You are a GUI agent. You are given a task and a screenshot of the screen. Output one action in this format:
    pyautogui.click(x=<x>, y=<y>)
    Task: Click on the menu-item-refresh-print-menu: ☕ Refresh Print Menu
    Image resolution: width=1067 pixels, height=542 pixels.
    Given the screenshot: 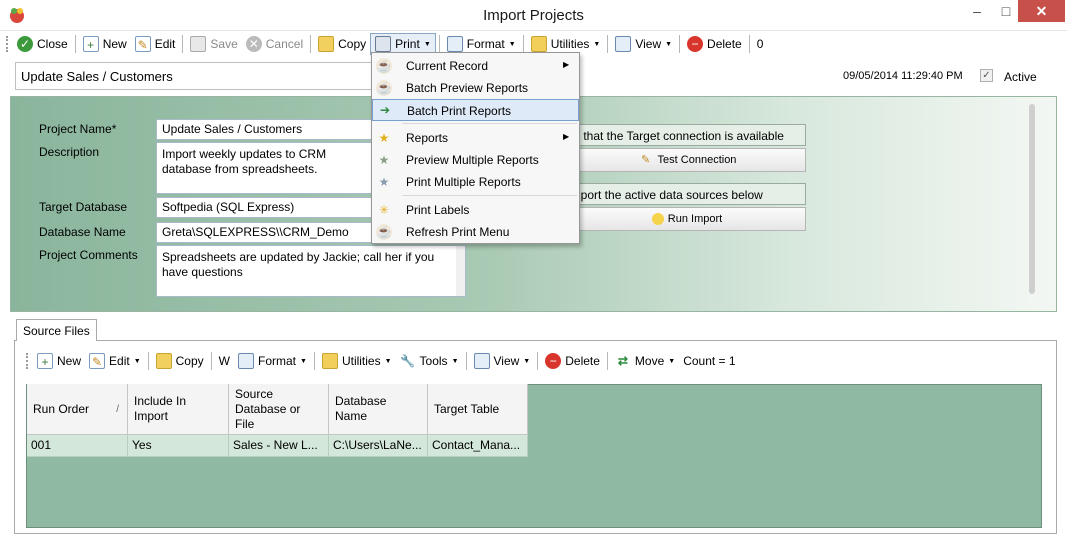 What is the action you would take?
    pyautogui.click(x=475, y=232)
    